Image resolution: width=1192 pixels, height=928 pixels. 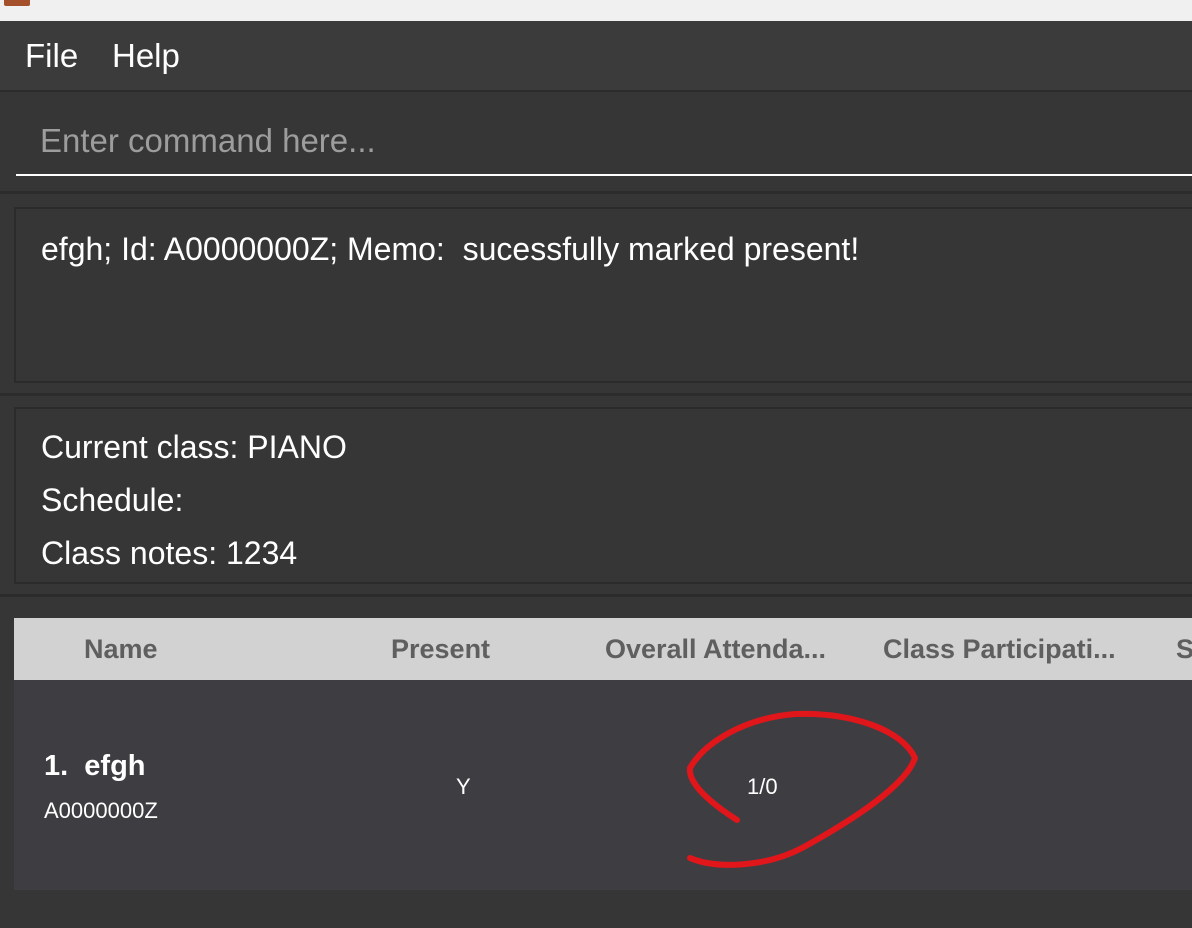 What do you see at coordinates (112, 500) in the screenshot?
I see `schedule-label: Schedule:` at bounding box center [112, 500].